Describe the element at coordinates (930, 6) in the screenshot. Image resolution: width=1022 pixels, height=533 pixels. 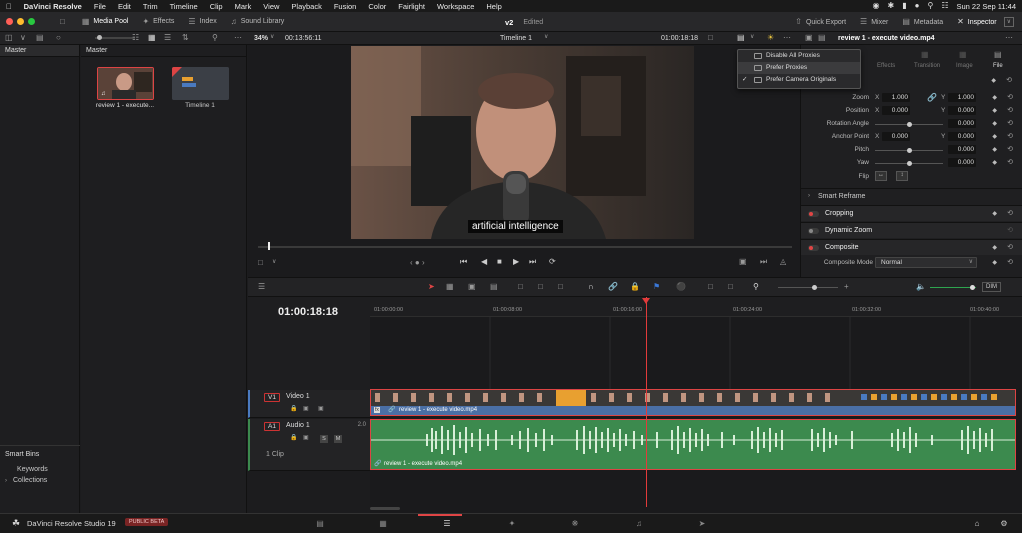
I see `search-icon: ⚲` at that location.